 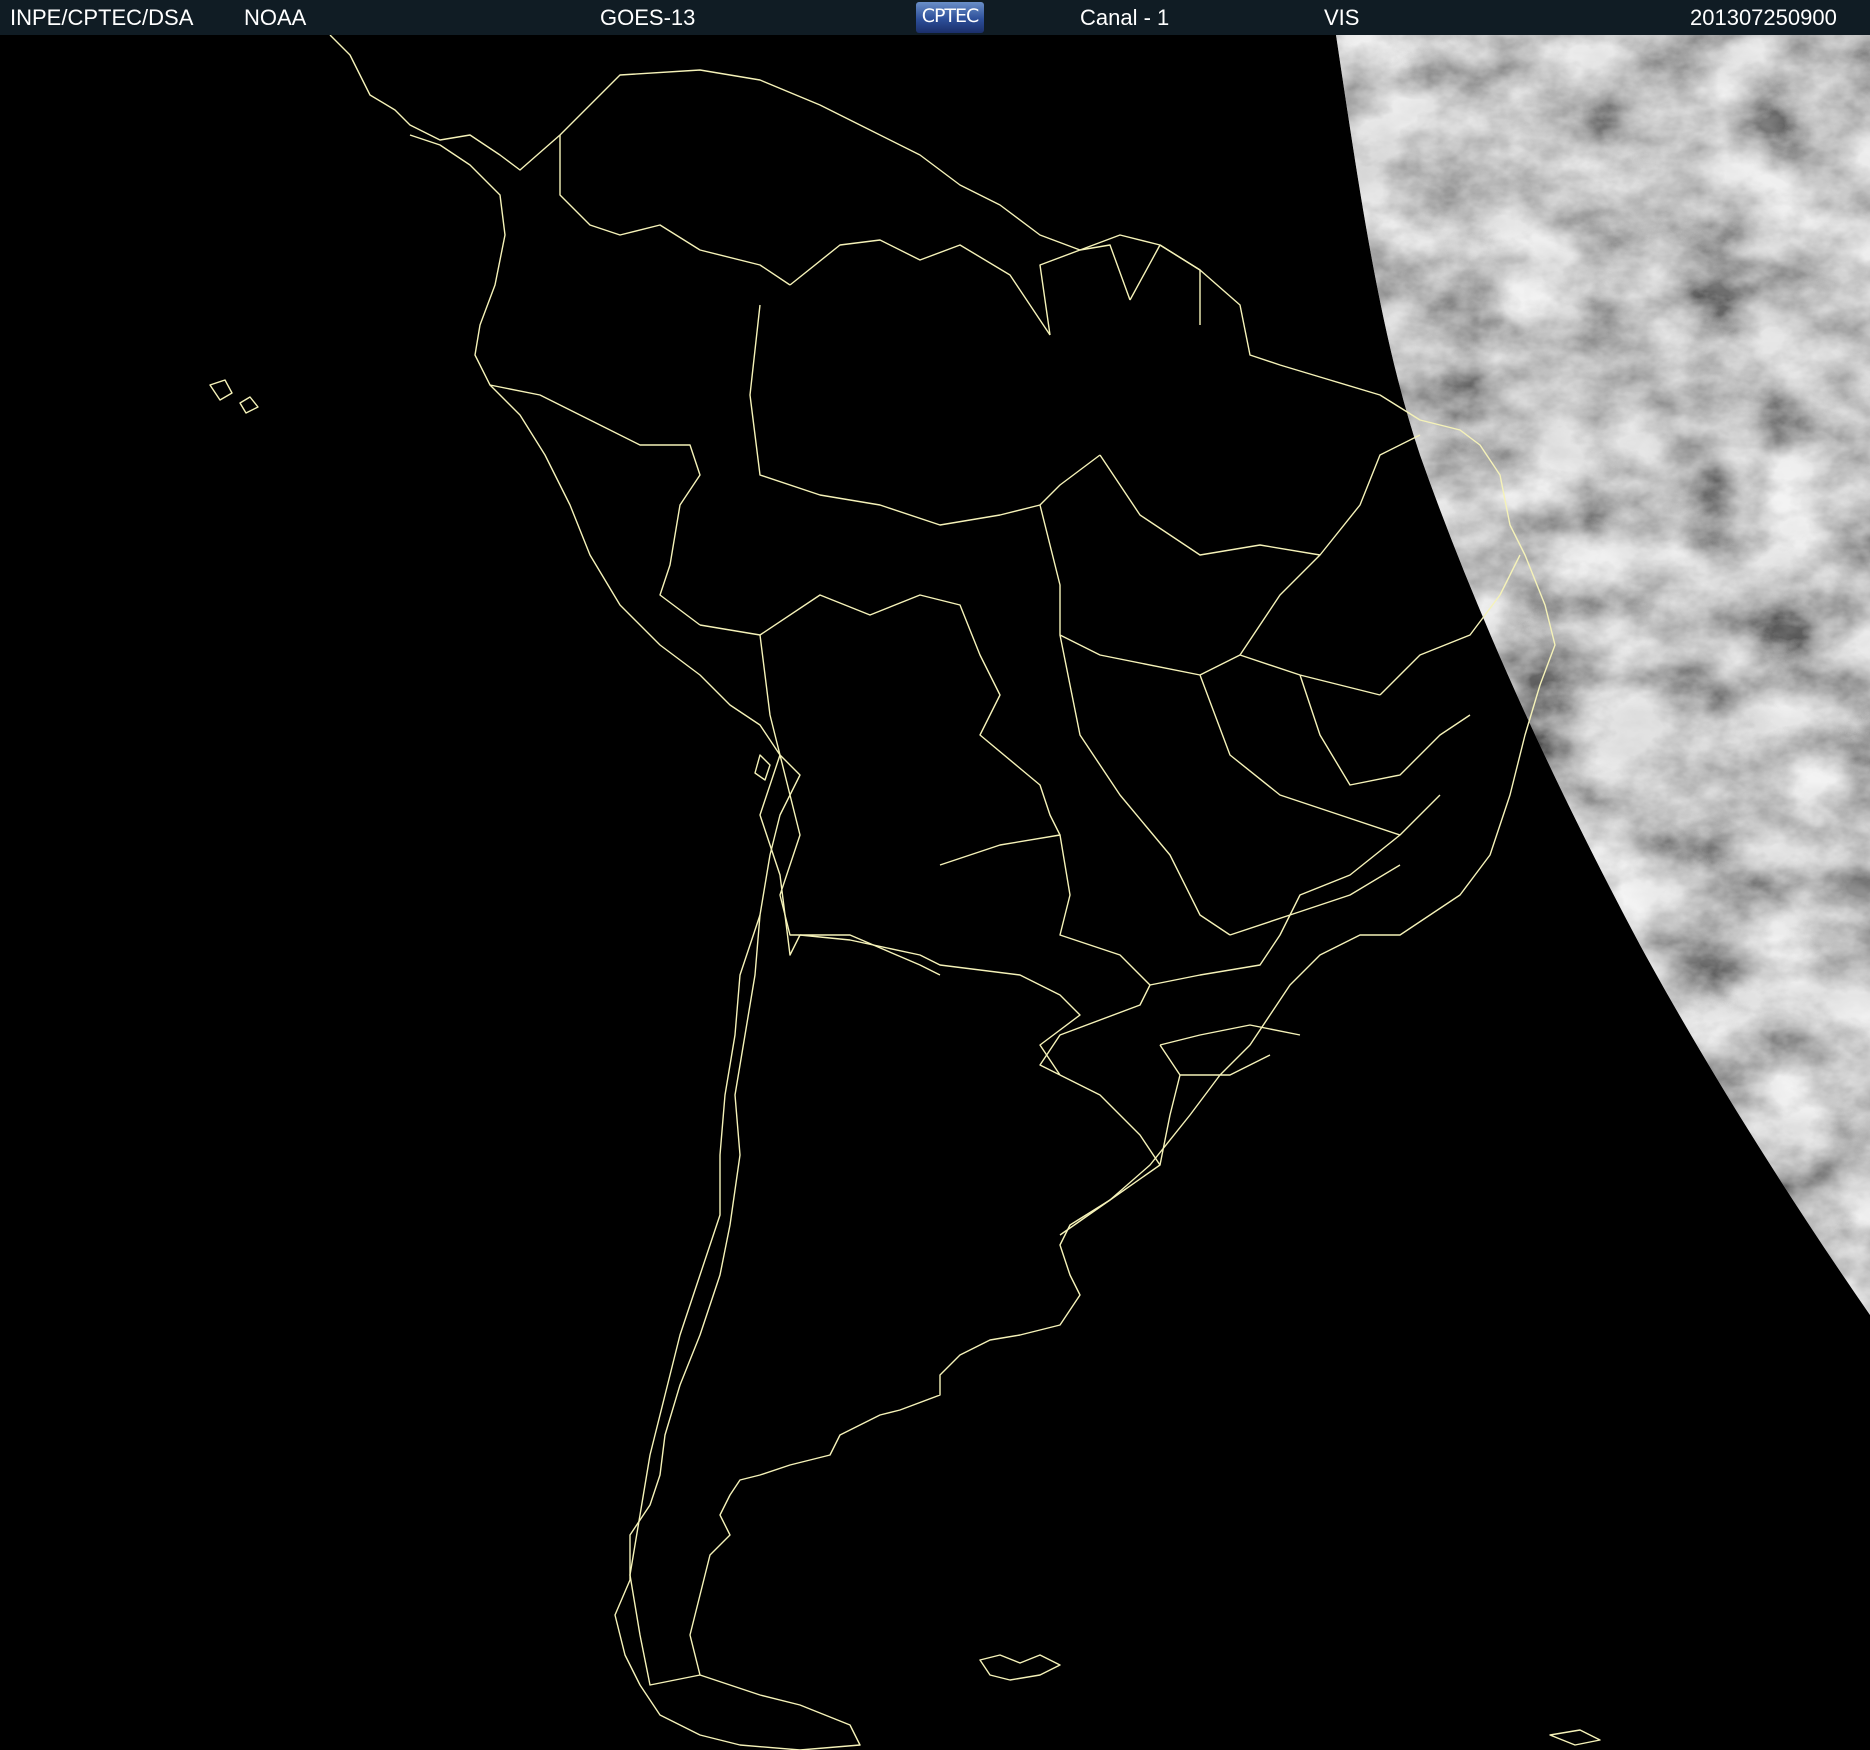 What do you see at coordinates (275, 17) in the screenshot?
I see `agency-label: NOAA` at bounding box center [275, 17].